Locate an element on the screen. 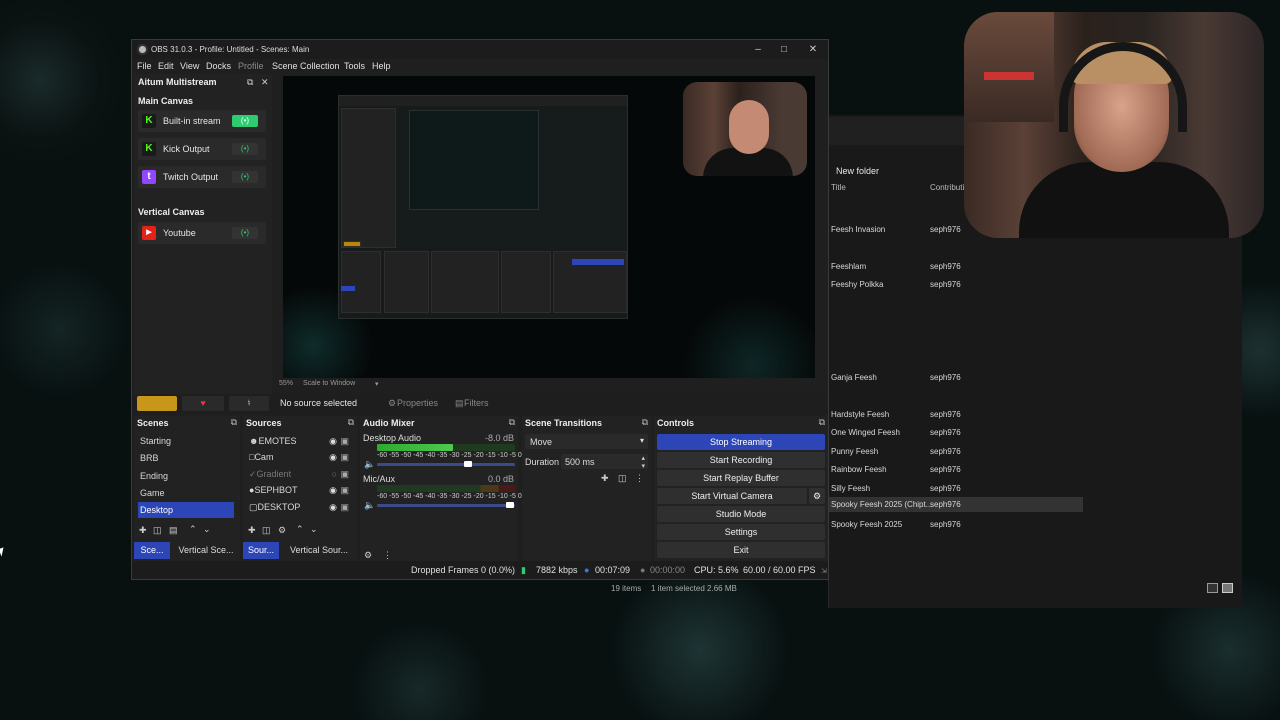  start-virtual-camera-button: Start Virtual Camera is located at coordinates (732, 496).